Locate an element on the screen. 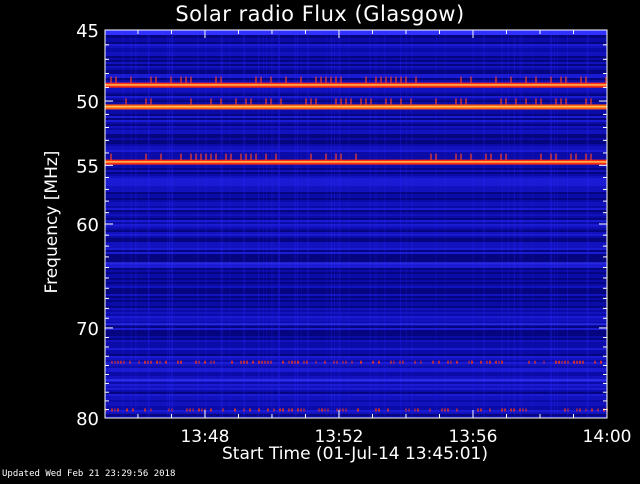 The height and width of the screenshot is (484, 640). chart-title: Solar radio Flux (Glasgow) is located at coordinates (320, 14).